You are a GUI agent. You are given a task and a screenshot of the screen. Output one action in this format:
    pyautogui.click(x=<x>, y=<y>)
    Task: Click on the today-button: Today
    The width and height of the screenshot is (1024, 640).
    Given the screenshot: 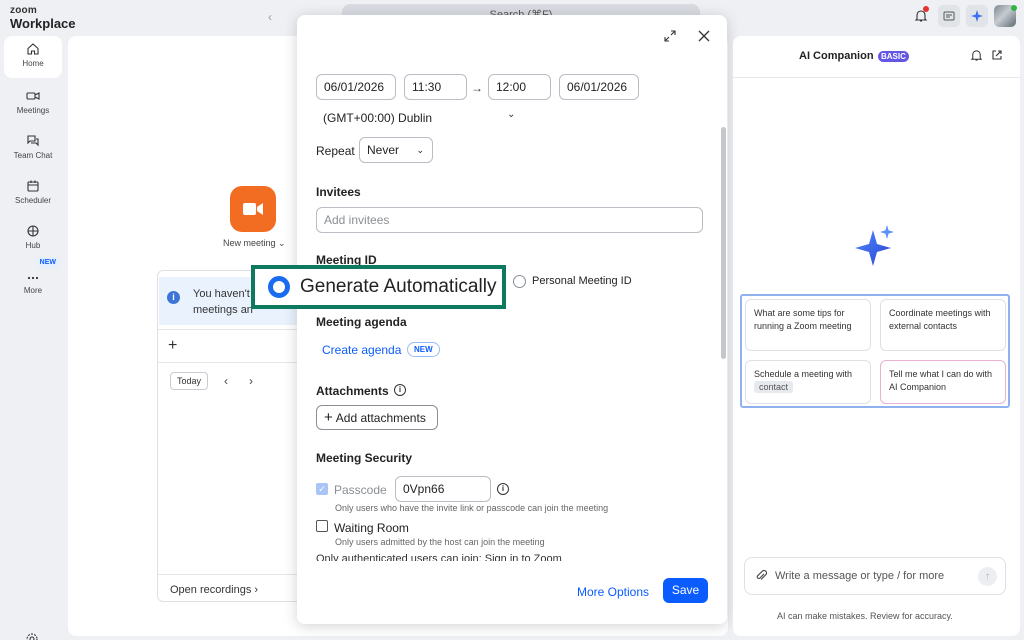 What is the action you would take?
    pyautogui.click(x=189, y=381)
    